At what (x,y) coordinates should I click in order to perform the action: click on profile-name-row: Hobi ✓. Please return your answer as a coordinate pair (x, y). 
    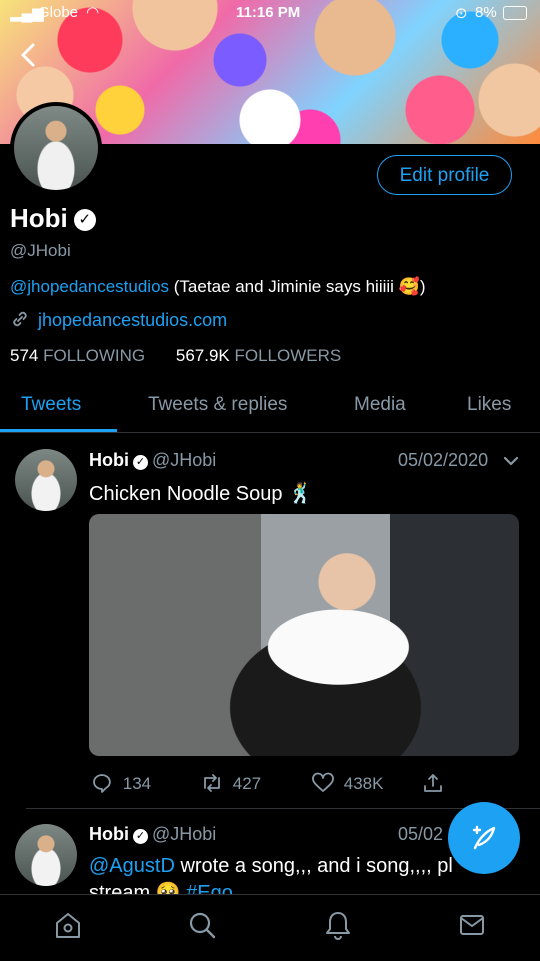
    Looking at the image, I should click on (53, 218).